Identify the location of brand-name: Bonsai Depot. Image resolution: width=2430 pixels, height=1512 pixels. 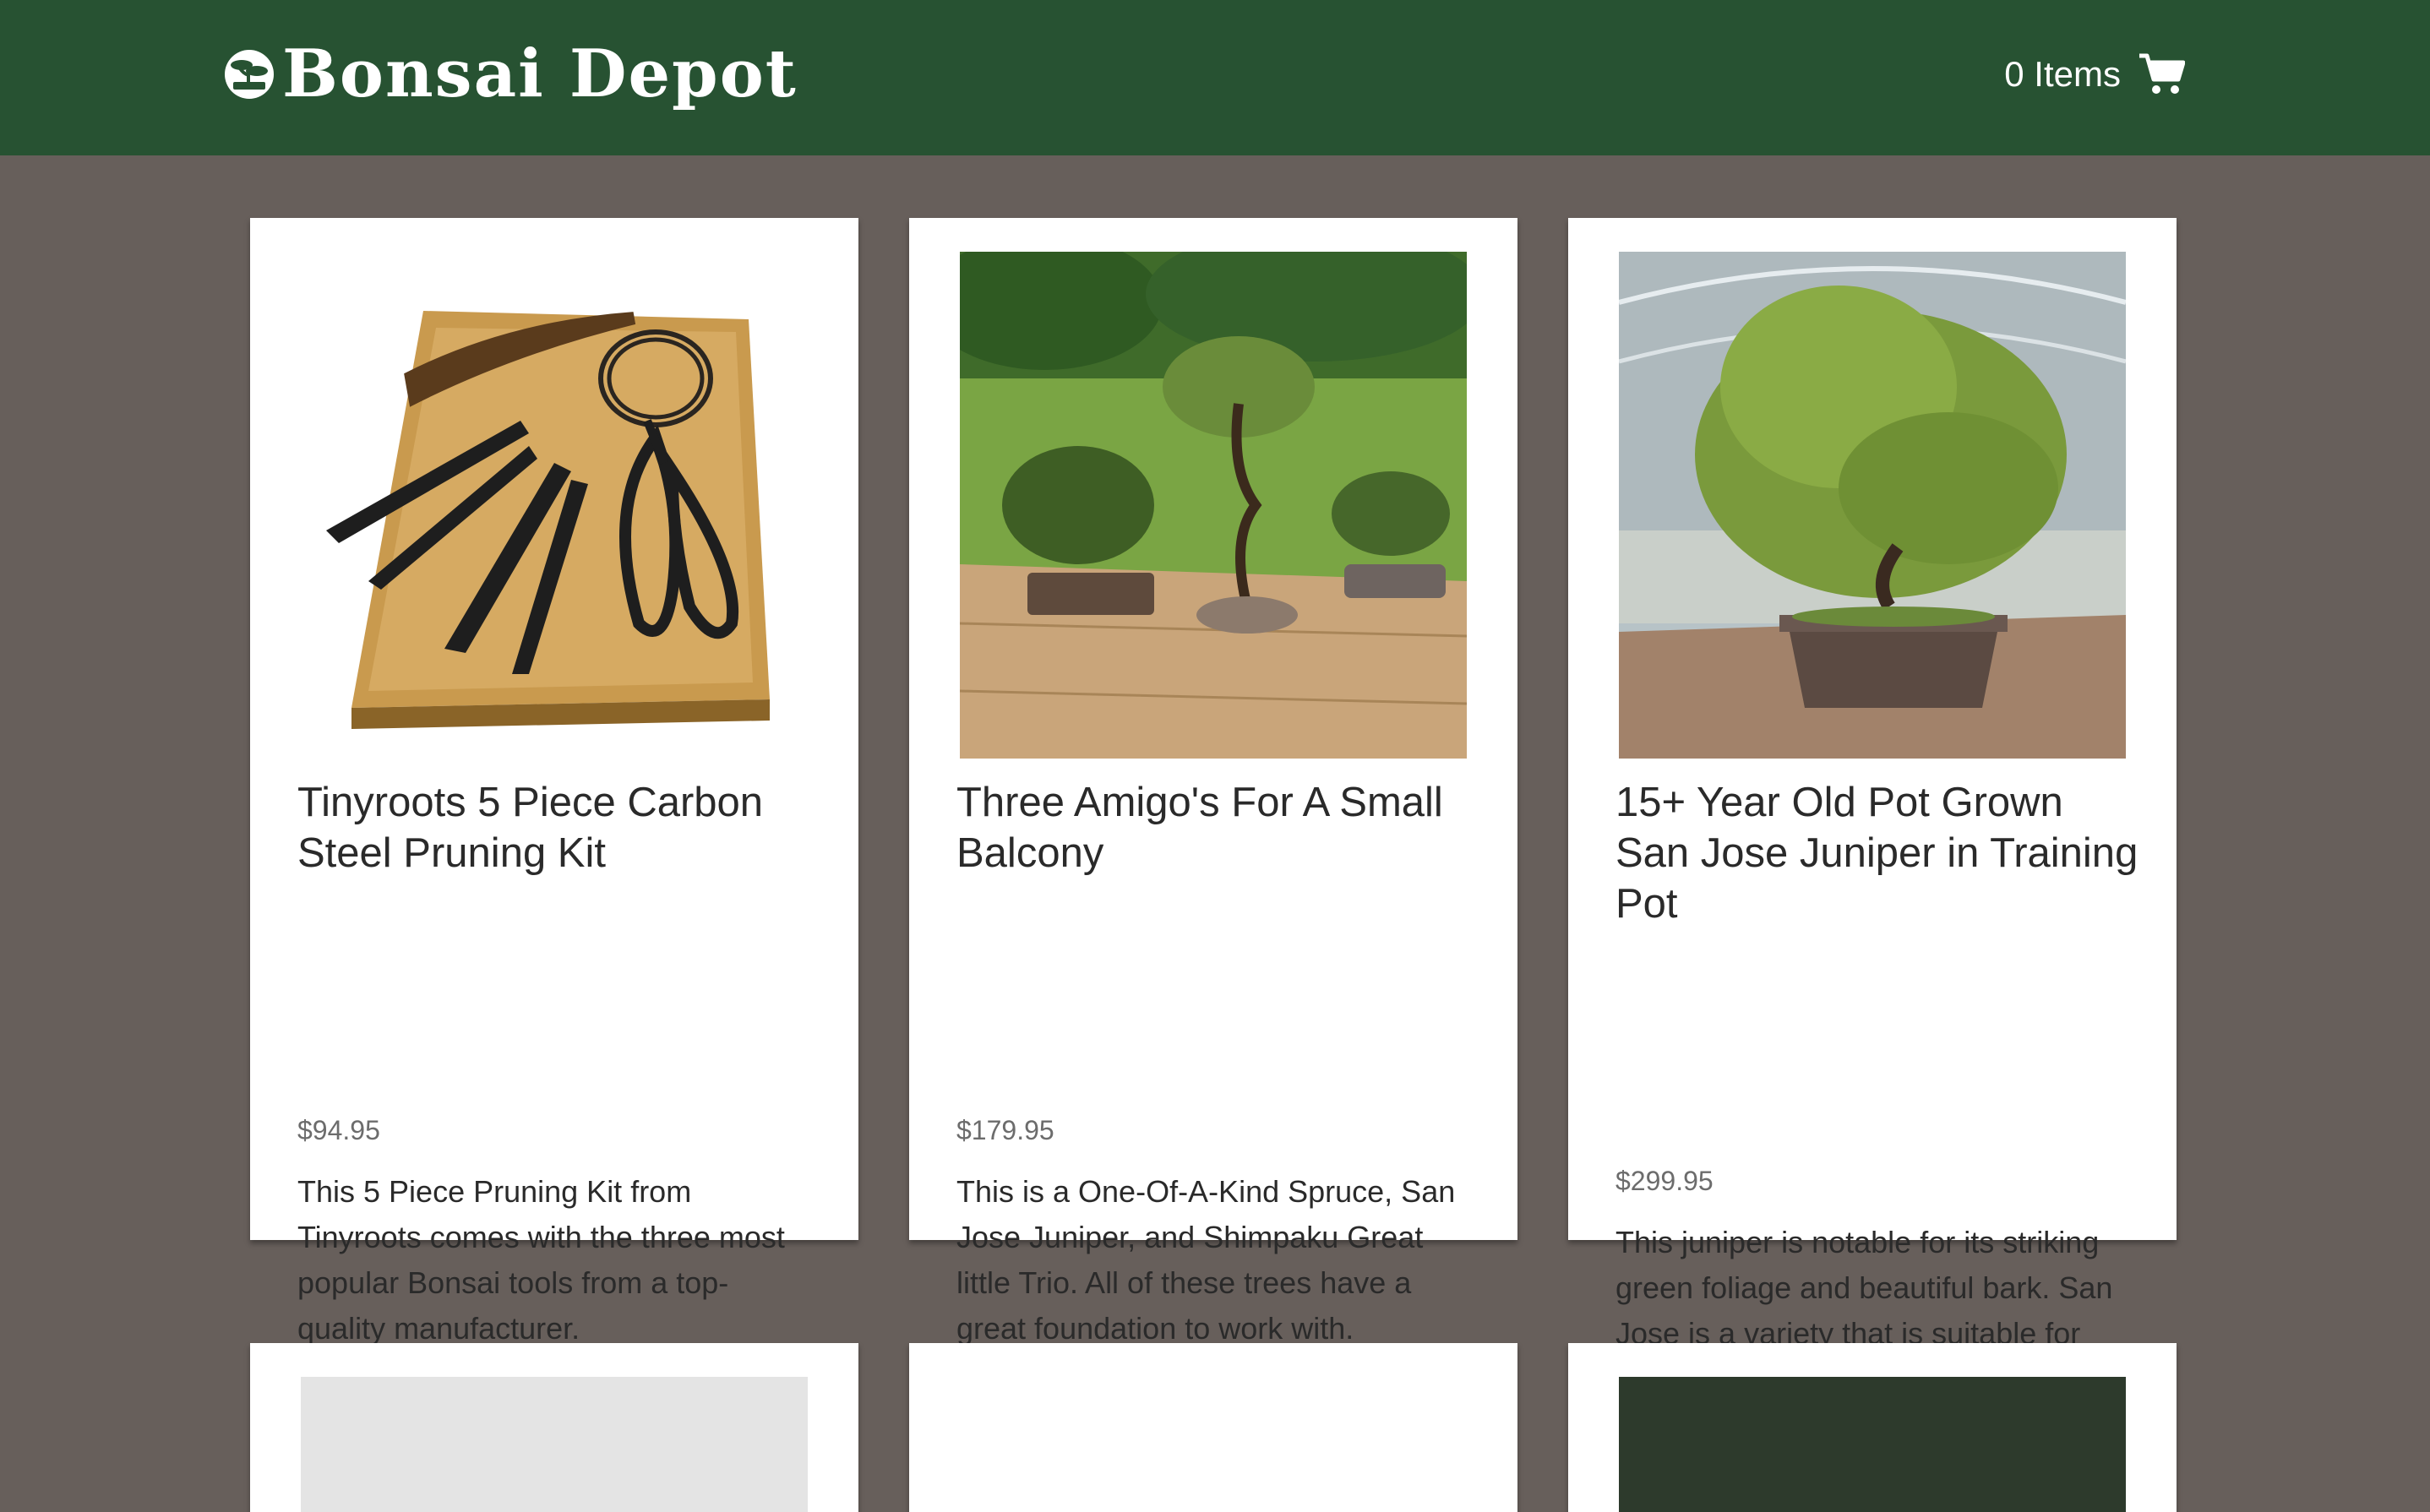
(540, 74).